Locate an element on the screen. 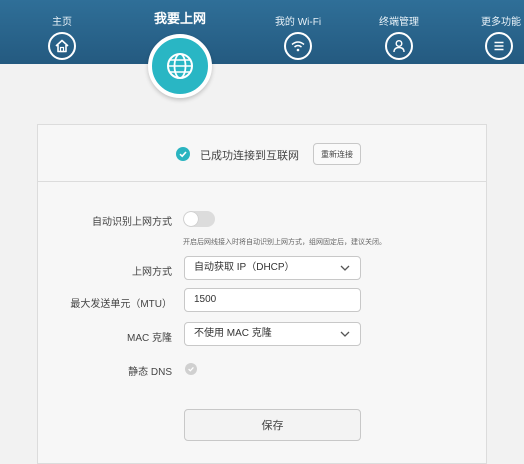  save-button: 保存 is located at coordinates (272, 425).